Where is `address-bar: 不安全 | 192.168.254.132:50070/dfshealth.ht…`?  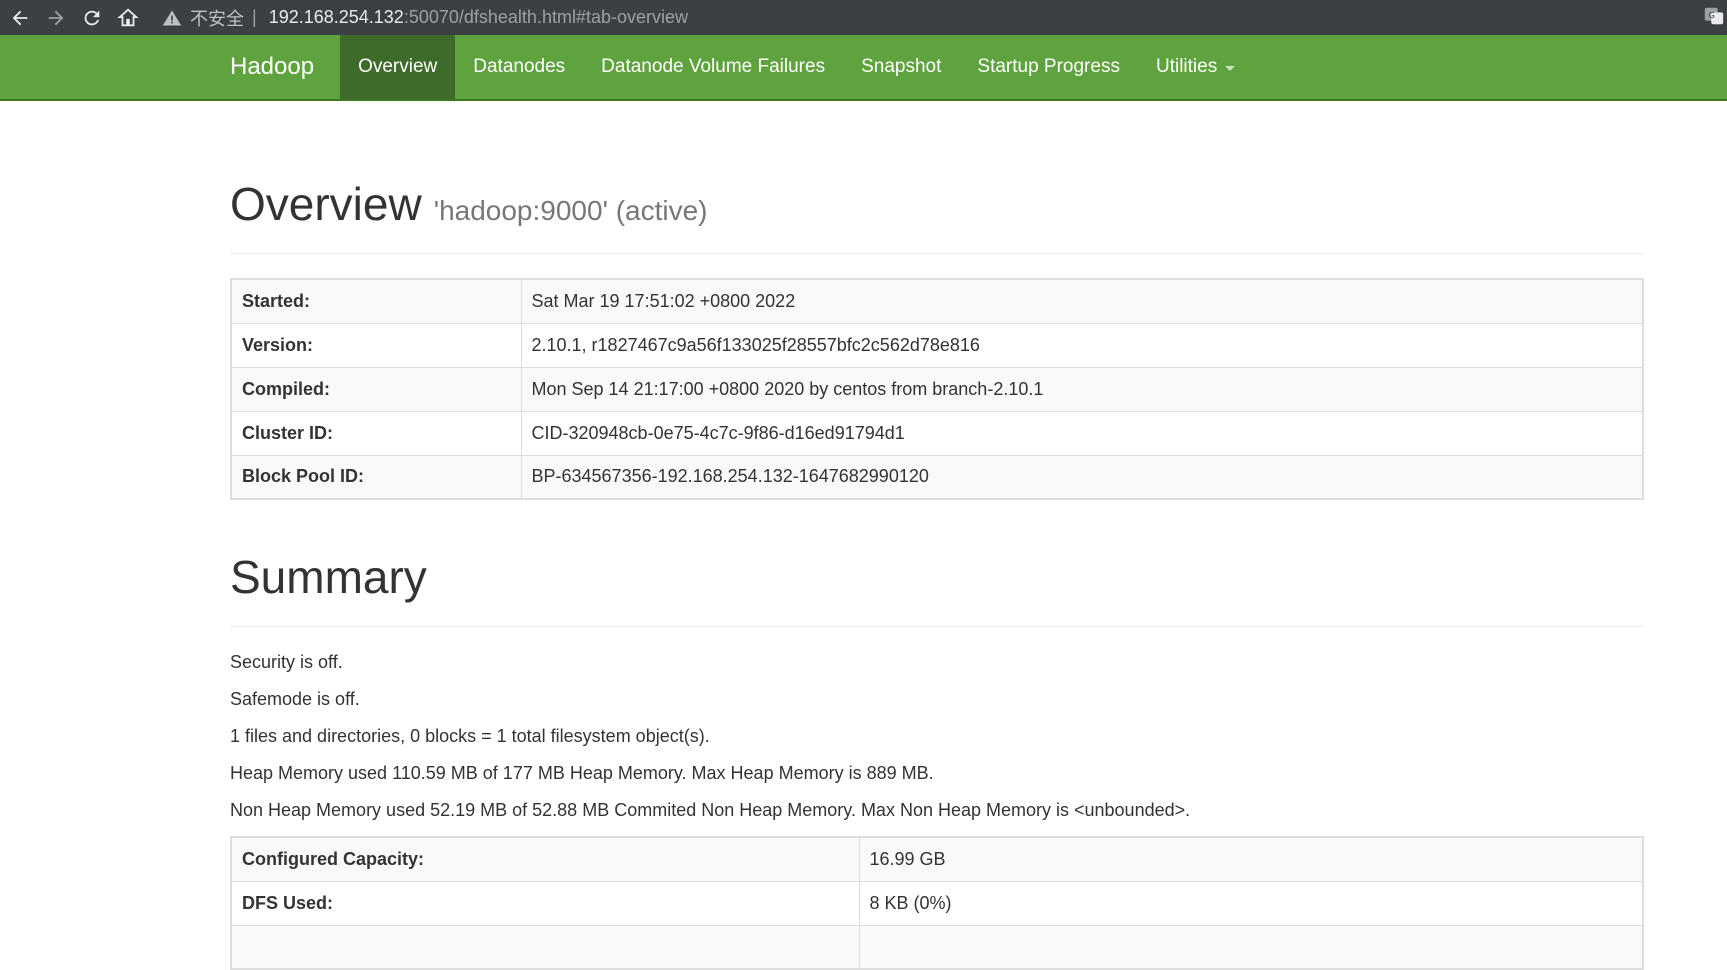 address-bar: 不安全 | 192.168.254.132:50070/dfshealth.ht… is located at coordinates (912, 17).